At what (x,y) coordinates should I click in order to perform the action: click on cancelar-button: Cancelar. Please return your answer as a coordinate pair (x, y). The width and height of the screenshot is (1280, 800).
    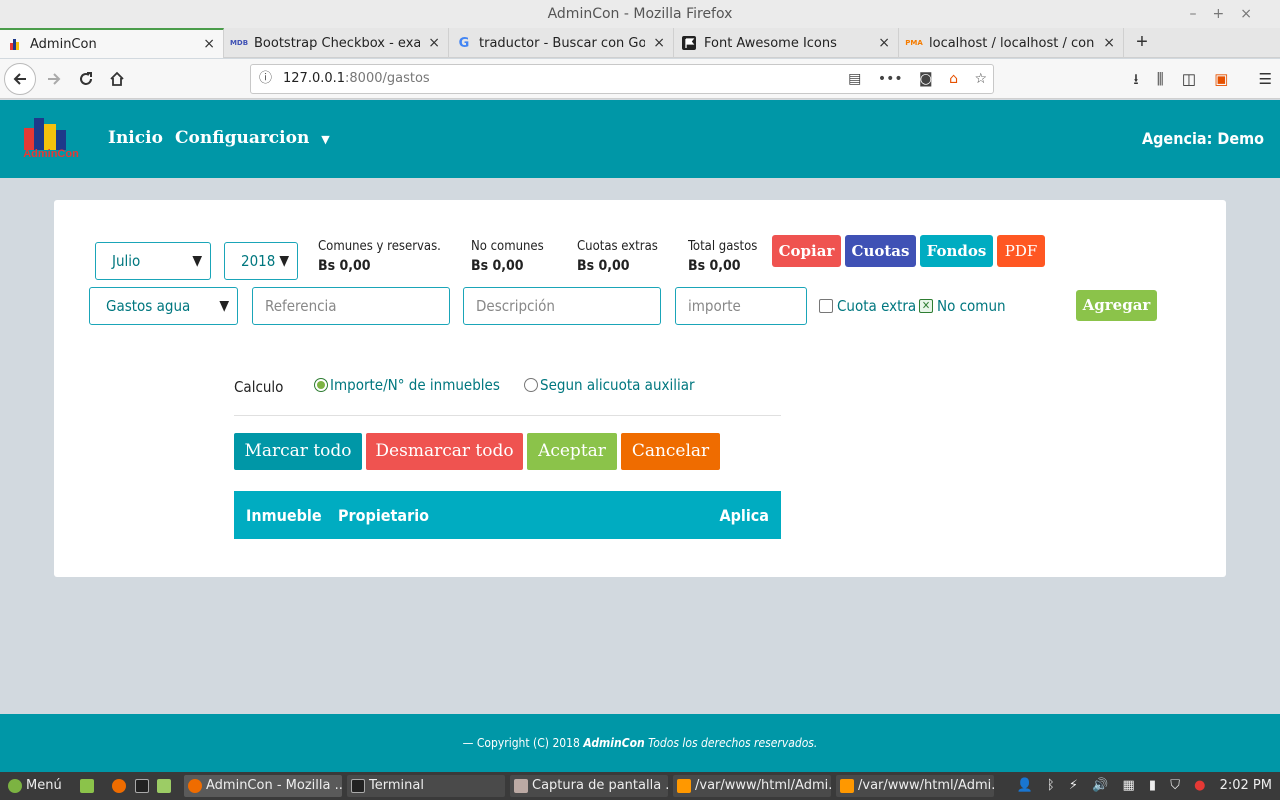
    Looking at the image, I should click on (670, 451).